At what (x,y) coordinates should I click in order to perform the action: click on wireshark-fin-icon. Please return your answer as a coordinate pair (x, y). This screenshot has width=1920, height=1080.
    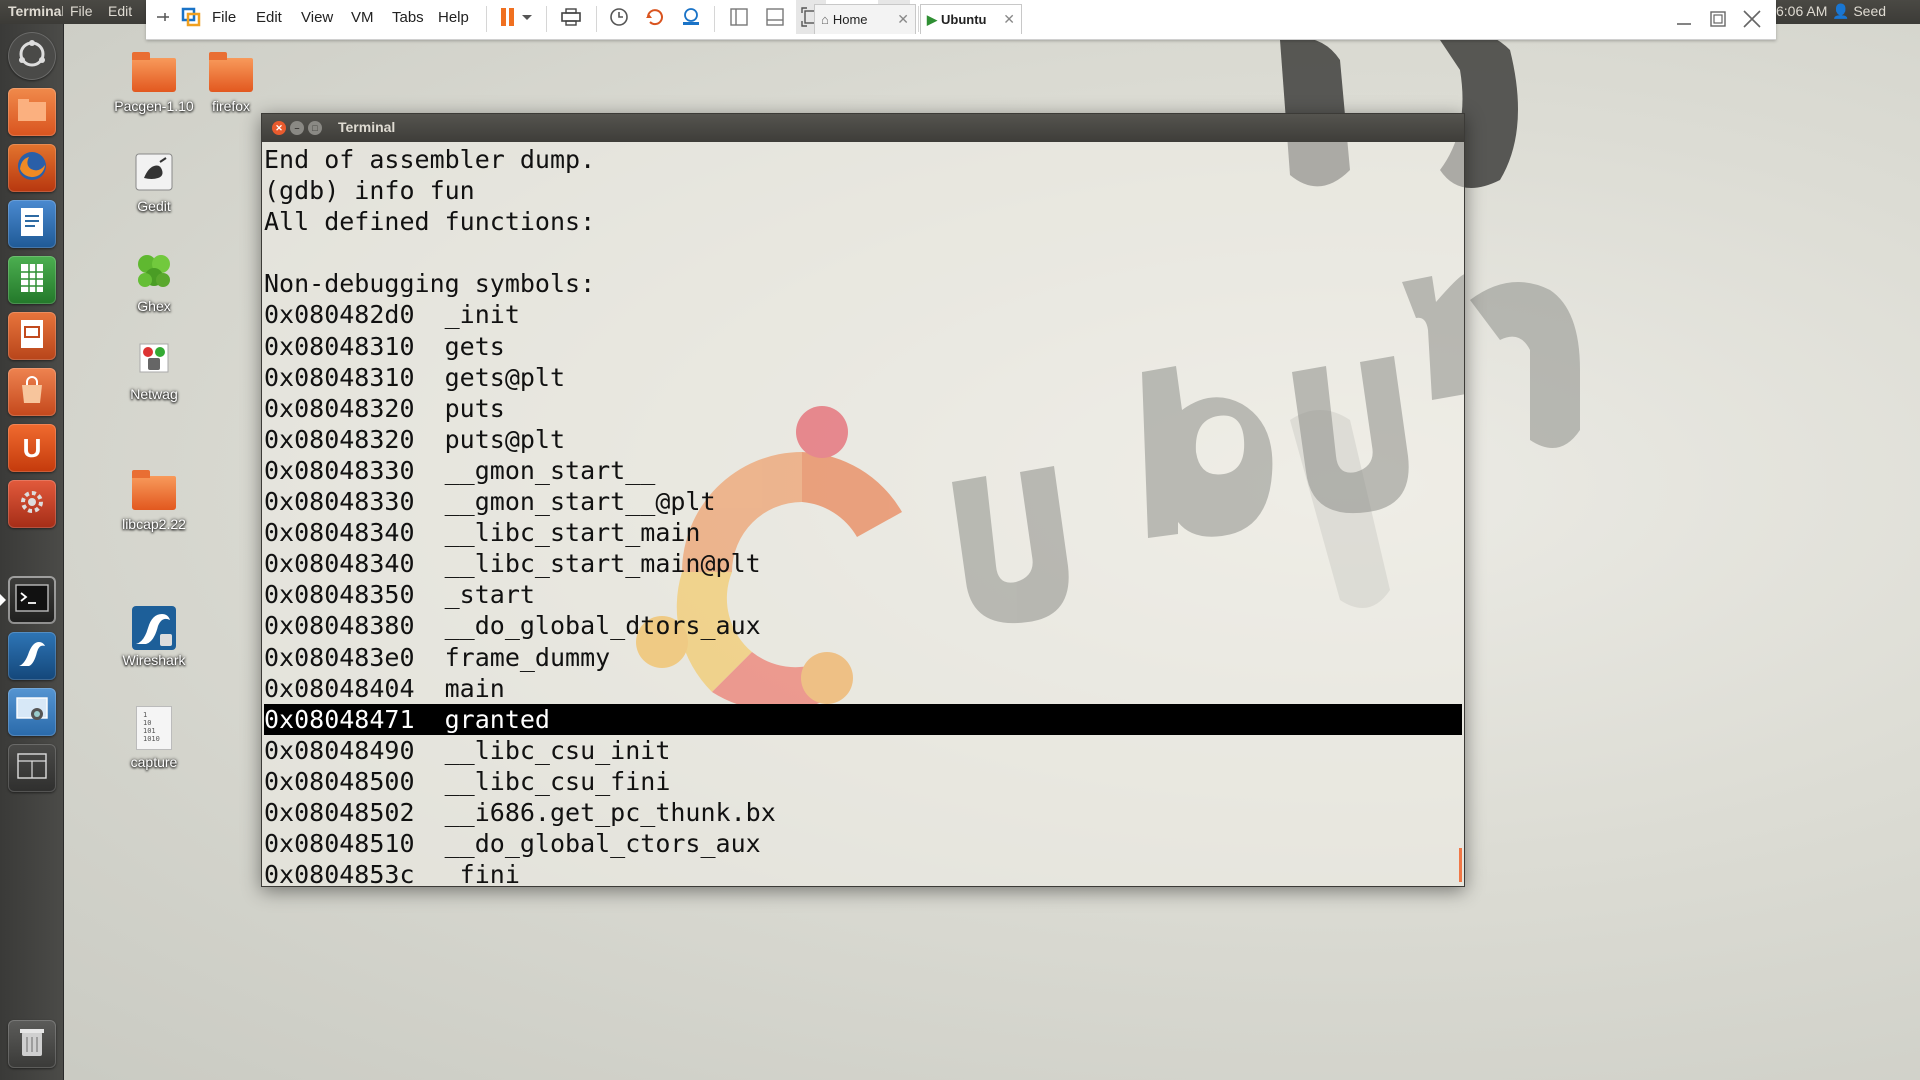
    Looking at the image, I should click on (32, 656).